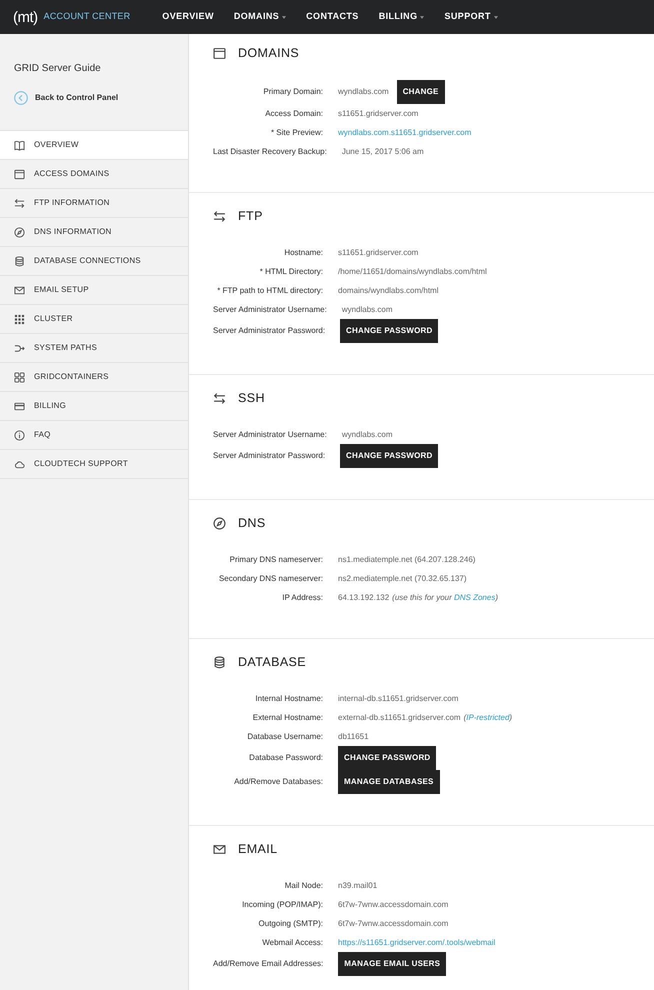  Describe the element at coordinates (94, 319) in the screenshot. I see `sidebar-item: CLUSTER` at that location.